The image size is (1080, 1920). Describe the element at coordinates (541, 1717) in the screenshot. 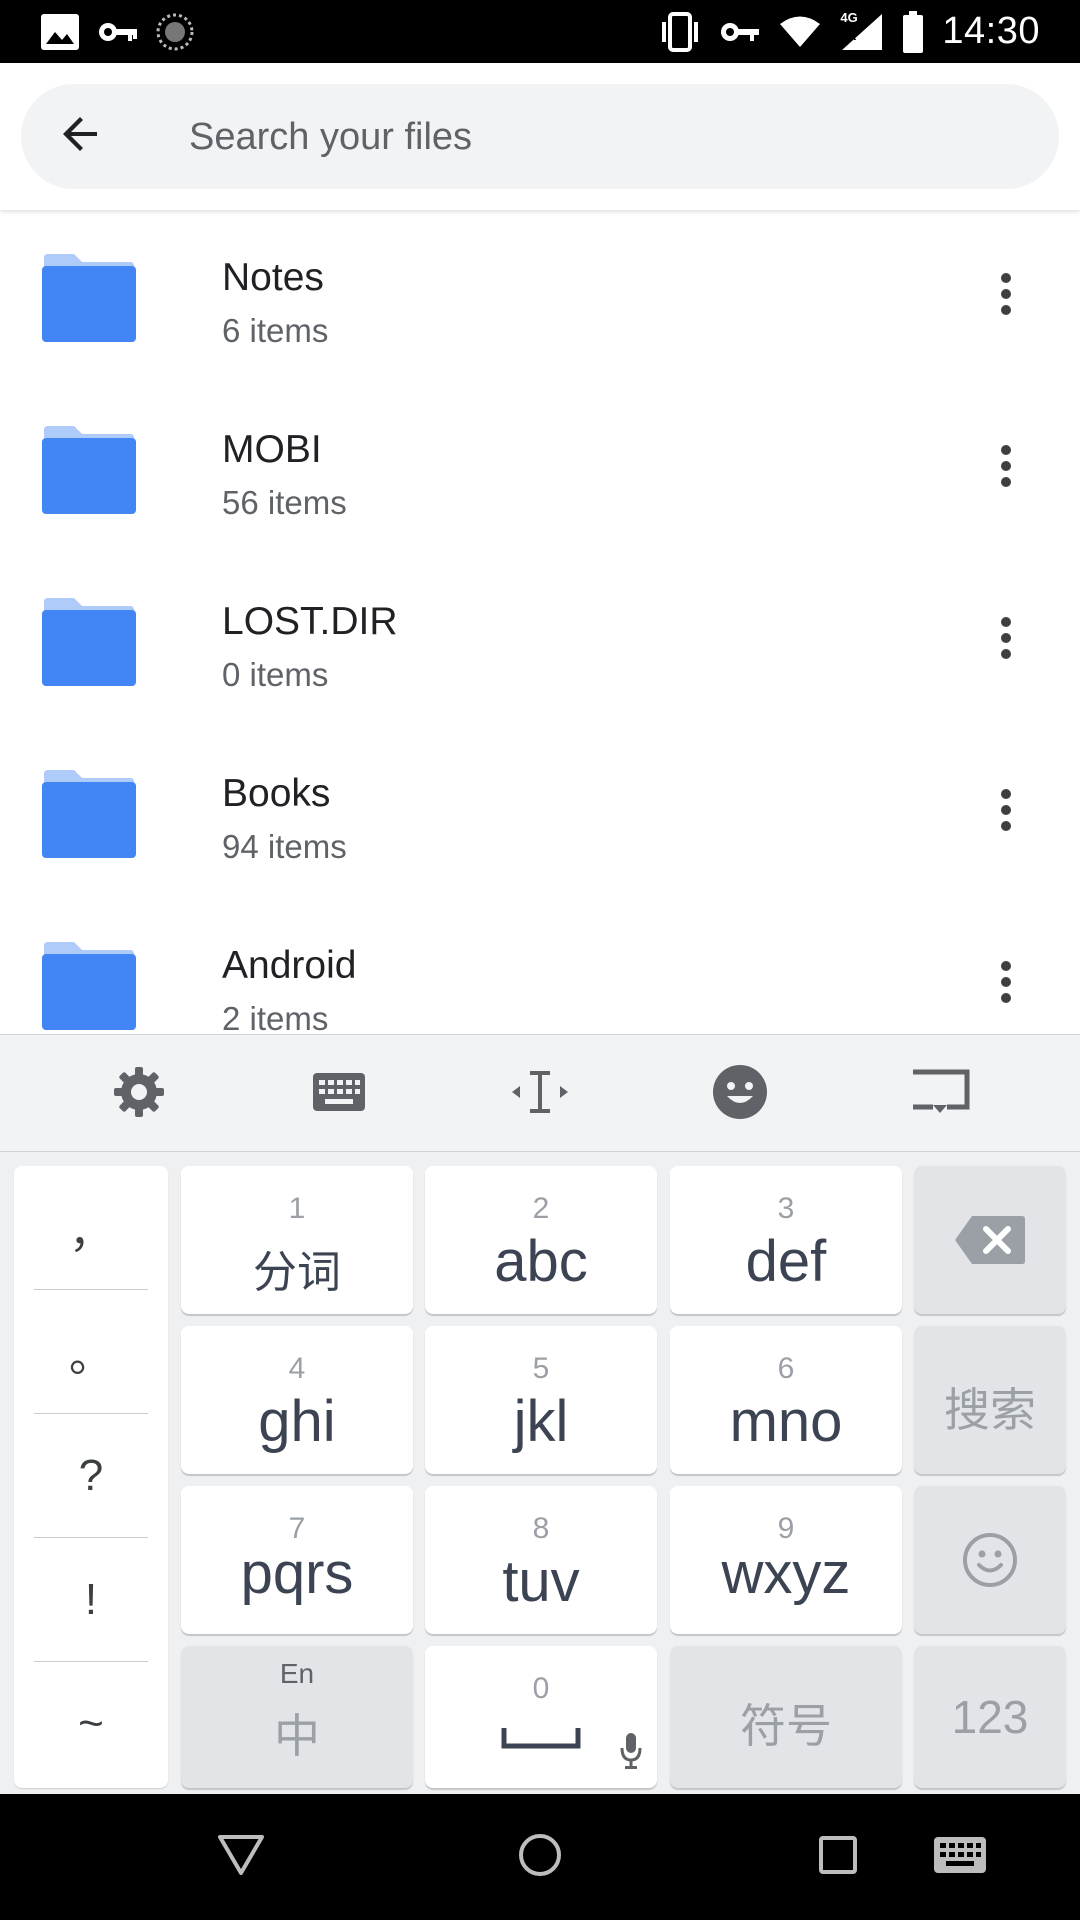

I see `space-key: 0` at that location.